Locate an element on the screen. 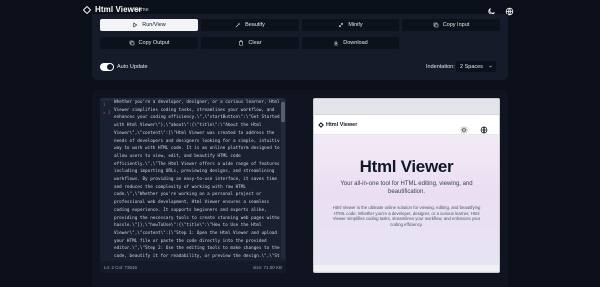  trash-icon is located at coordinates (241, 43).